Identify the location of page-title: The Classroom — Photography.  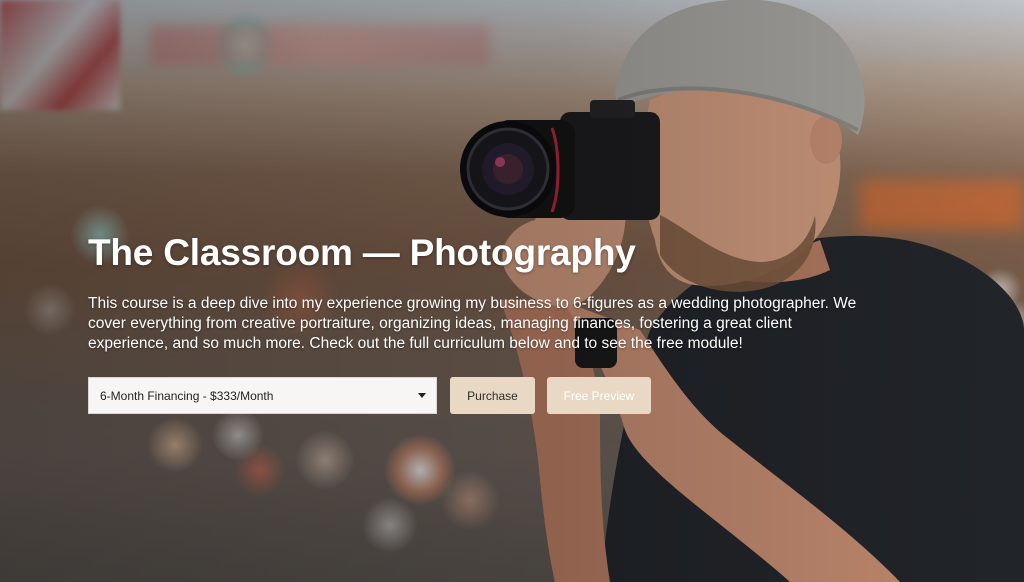
(362, 252).